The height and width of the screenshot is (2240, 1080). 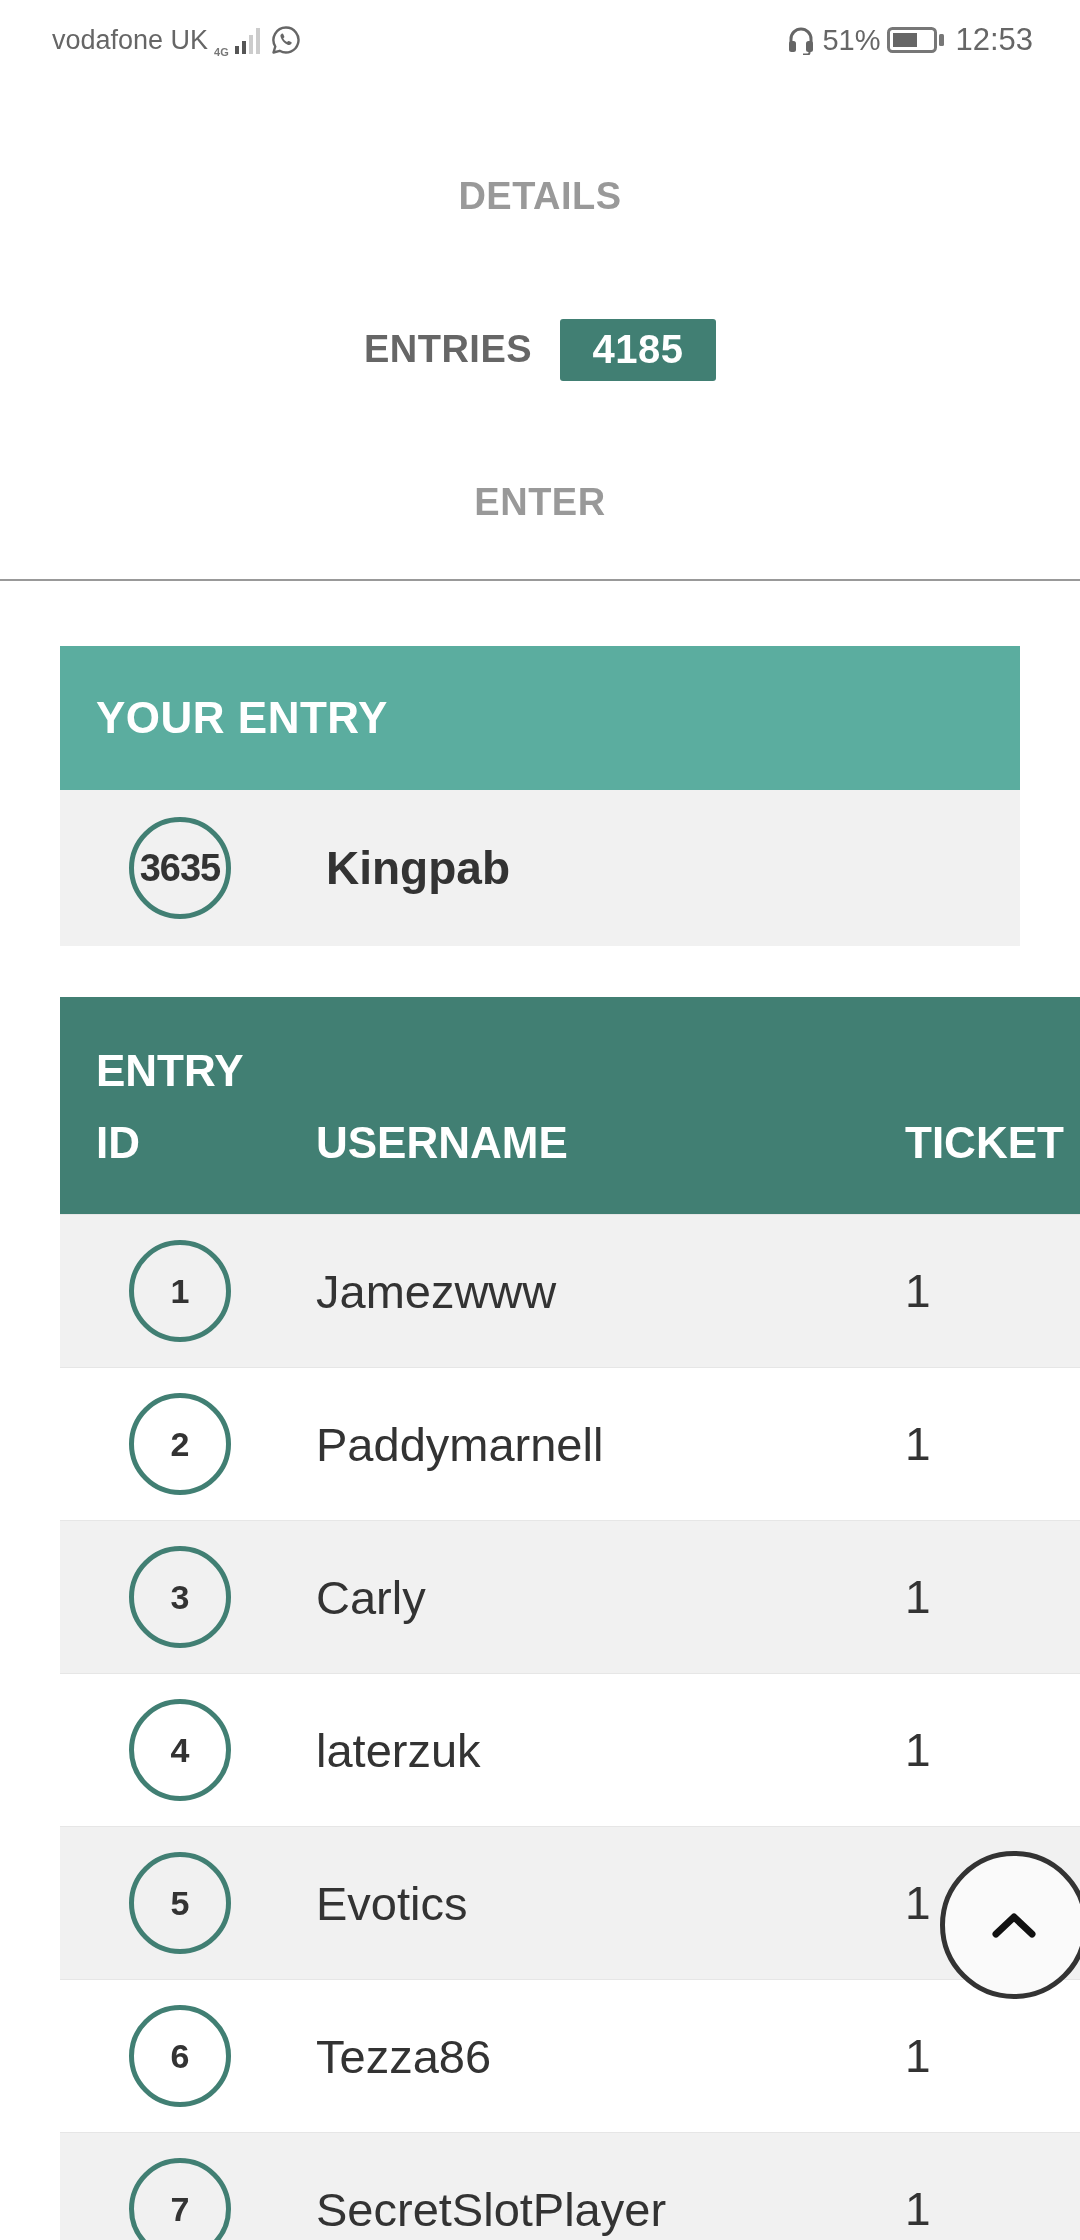 I want to click on tab: ENTER, so click(x=540, y=502).